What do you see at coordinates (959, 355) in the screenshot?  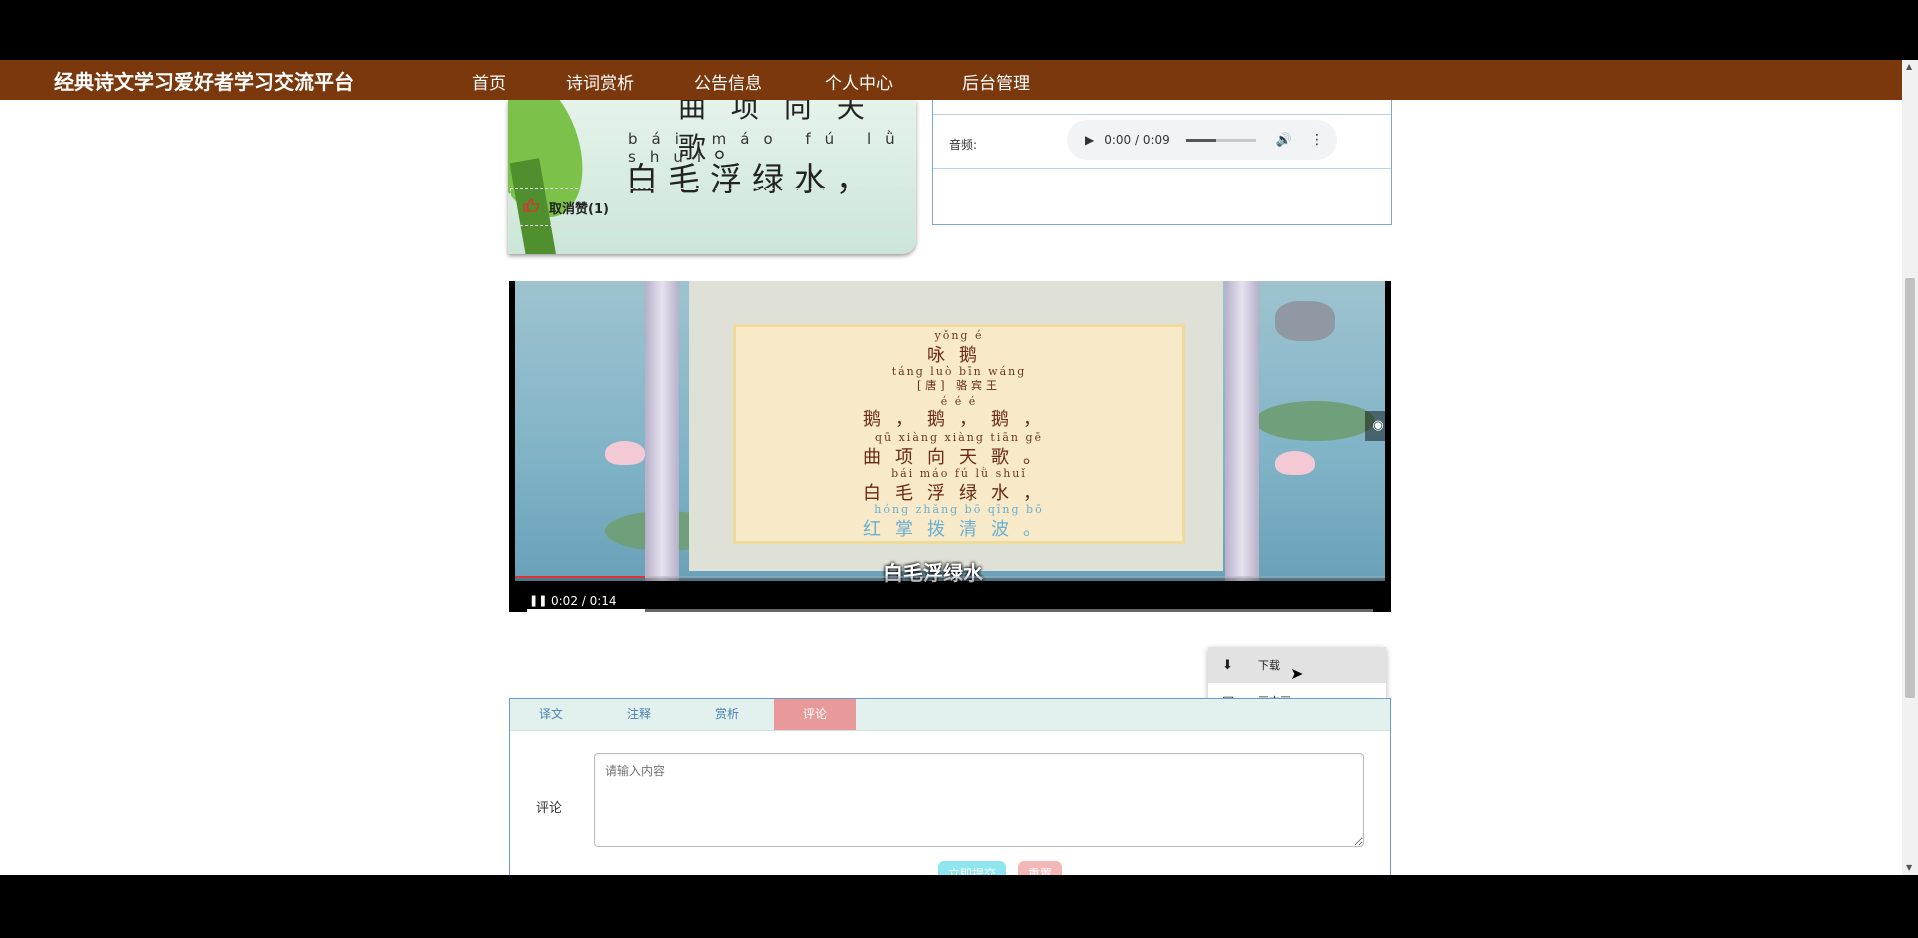 I see `poem-title: 咏鹅` at bounding box center [959, 355].